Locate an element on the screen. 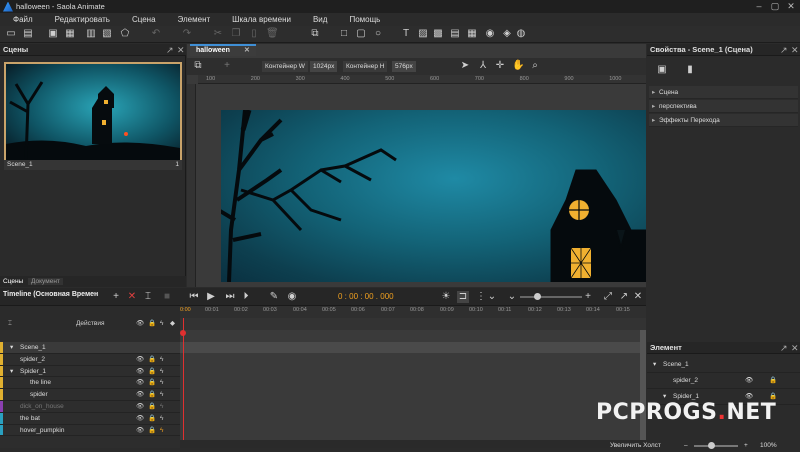 The height and width of the screenshot is (452, 800). layer-row: dick_on_house 👁 🔒 ϟ is located at coordinates (90, 407).